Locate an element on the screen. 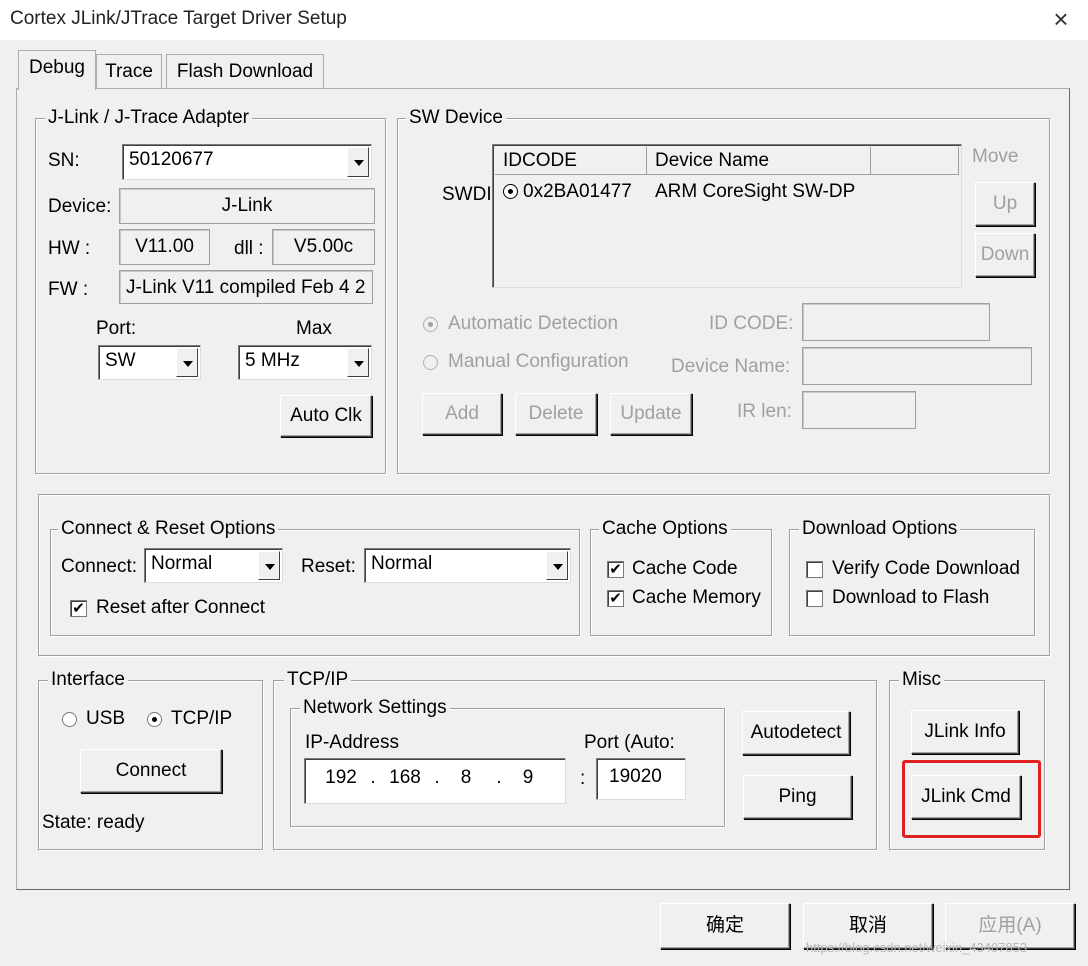 The image size is (1088, 966). move-down-button: Down is located at coordinates (1005, 255).